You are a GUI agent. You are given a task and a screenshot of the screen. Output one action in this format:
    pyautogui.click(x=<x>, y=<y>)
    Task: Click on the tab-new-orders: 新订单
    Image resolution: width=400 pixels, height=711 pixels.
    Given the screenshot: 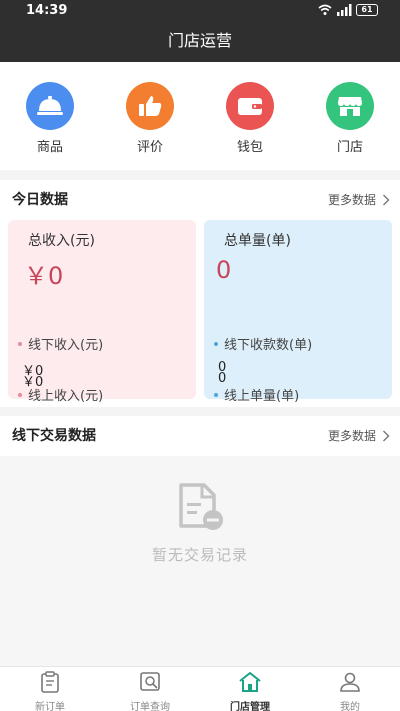 What is the action you would take?
    pyautogui.click(x=50, y=691)
    